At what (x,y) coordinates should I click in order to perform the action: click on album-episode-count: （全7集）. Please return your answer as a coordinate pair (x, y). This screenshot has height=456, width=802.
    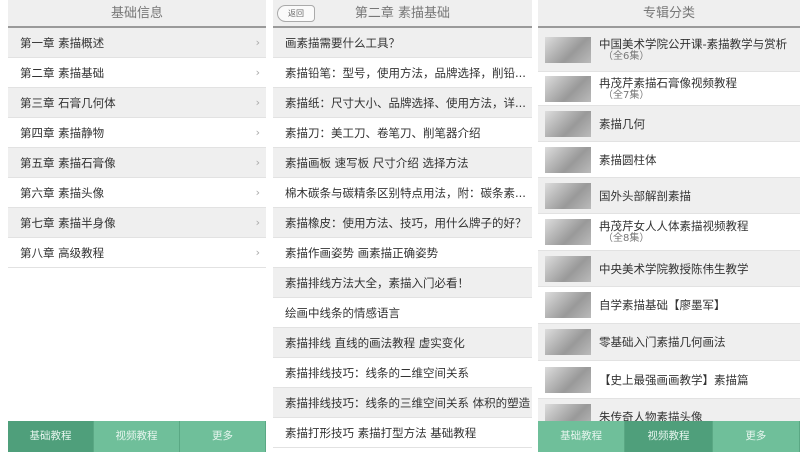
    Looking at the image, I should click on (626, 95).